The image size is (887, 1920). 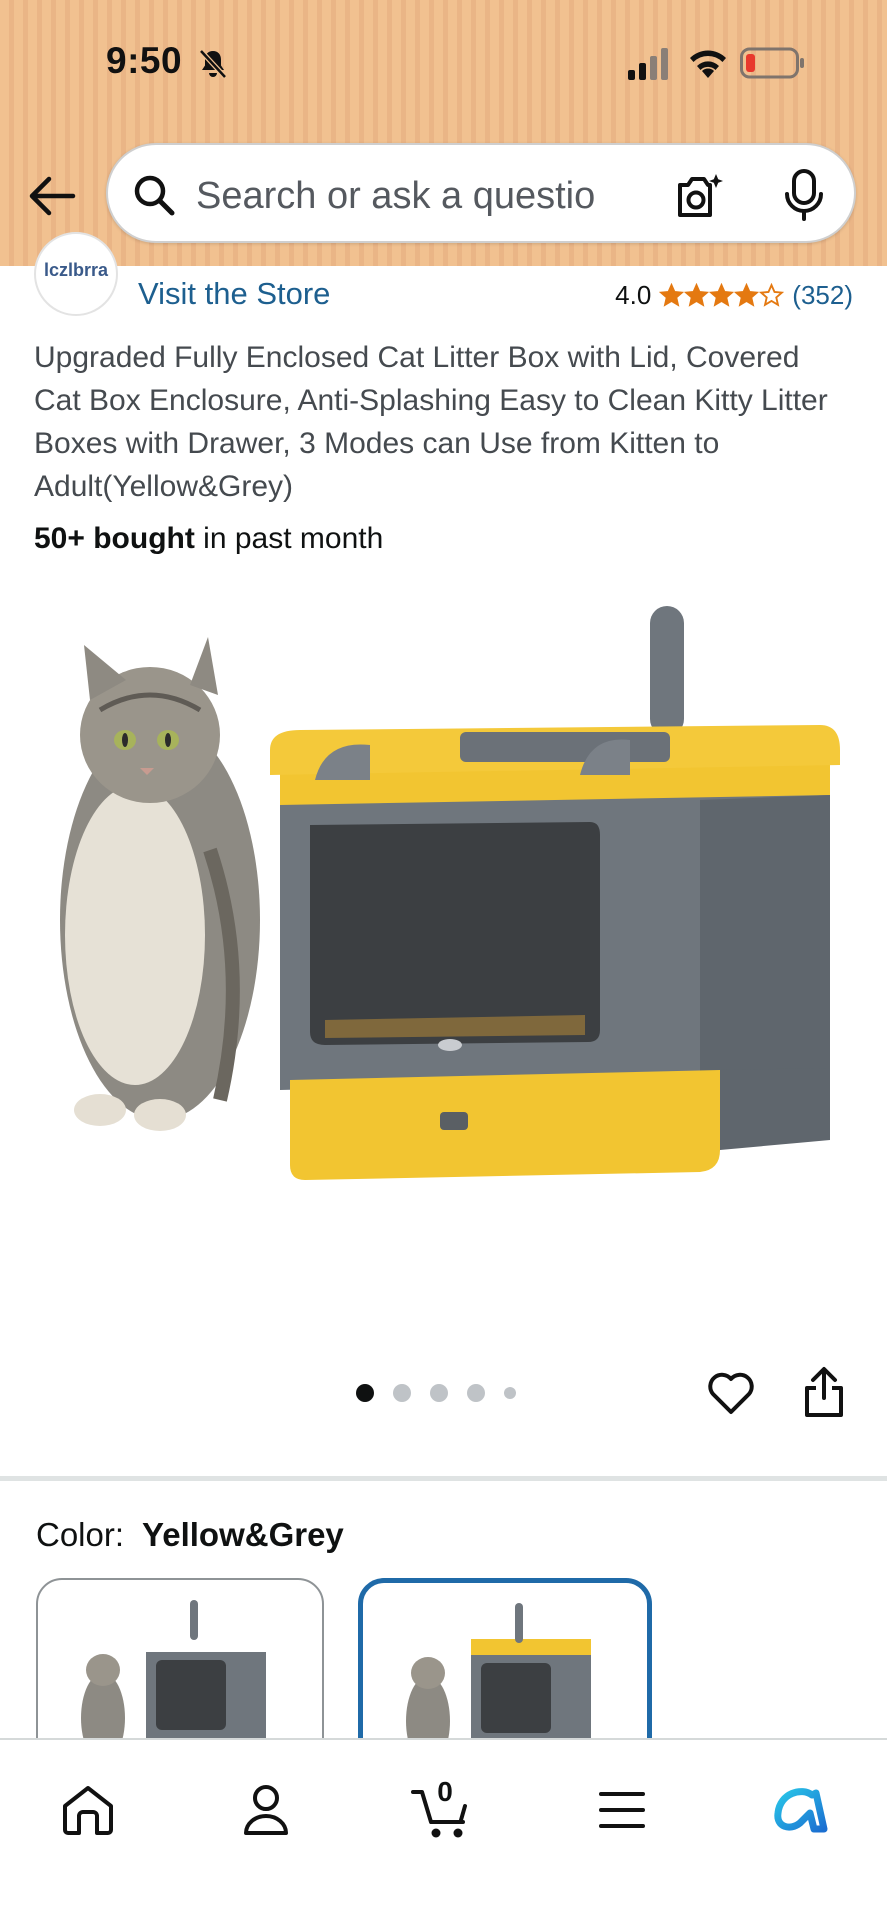 I want to click on battery-low-icon, so click(x=772, y=63).